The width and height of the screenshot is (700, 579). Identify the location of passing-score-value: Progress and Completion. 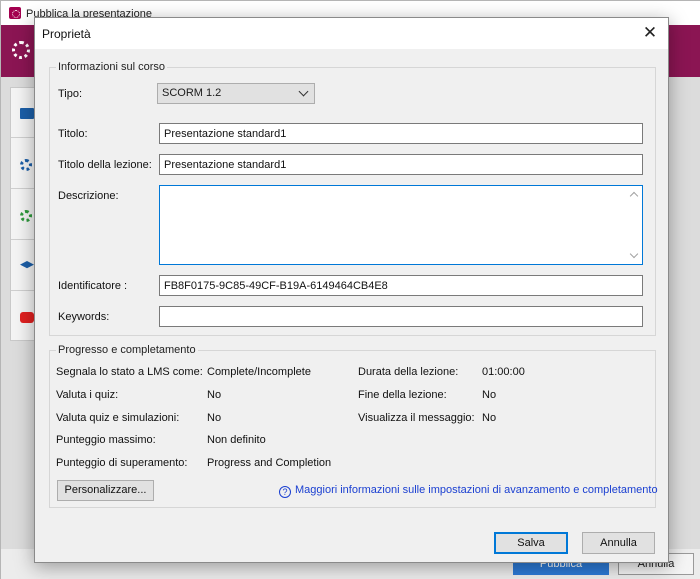
(269, 463).